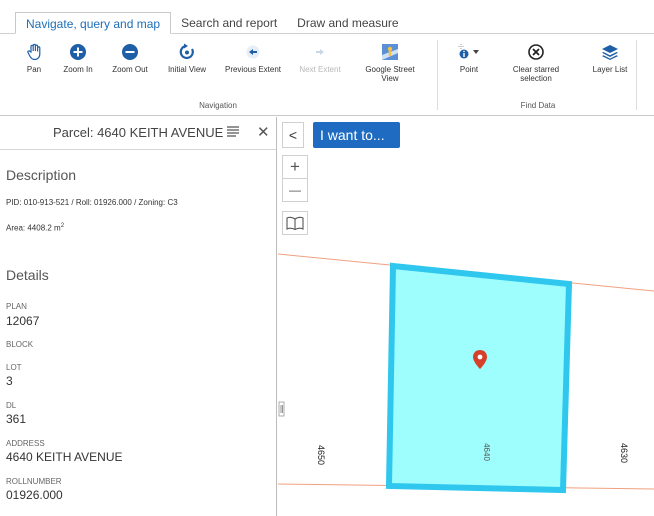 The width and height of the screenshot is (654, 516). I want to click on area-line: Area: 4408.2 m2, so click(35, 228).